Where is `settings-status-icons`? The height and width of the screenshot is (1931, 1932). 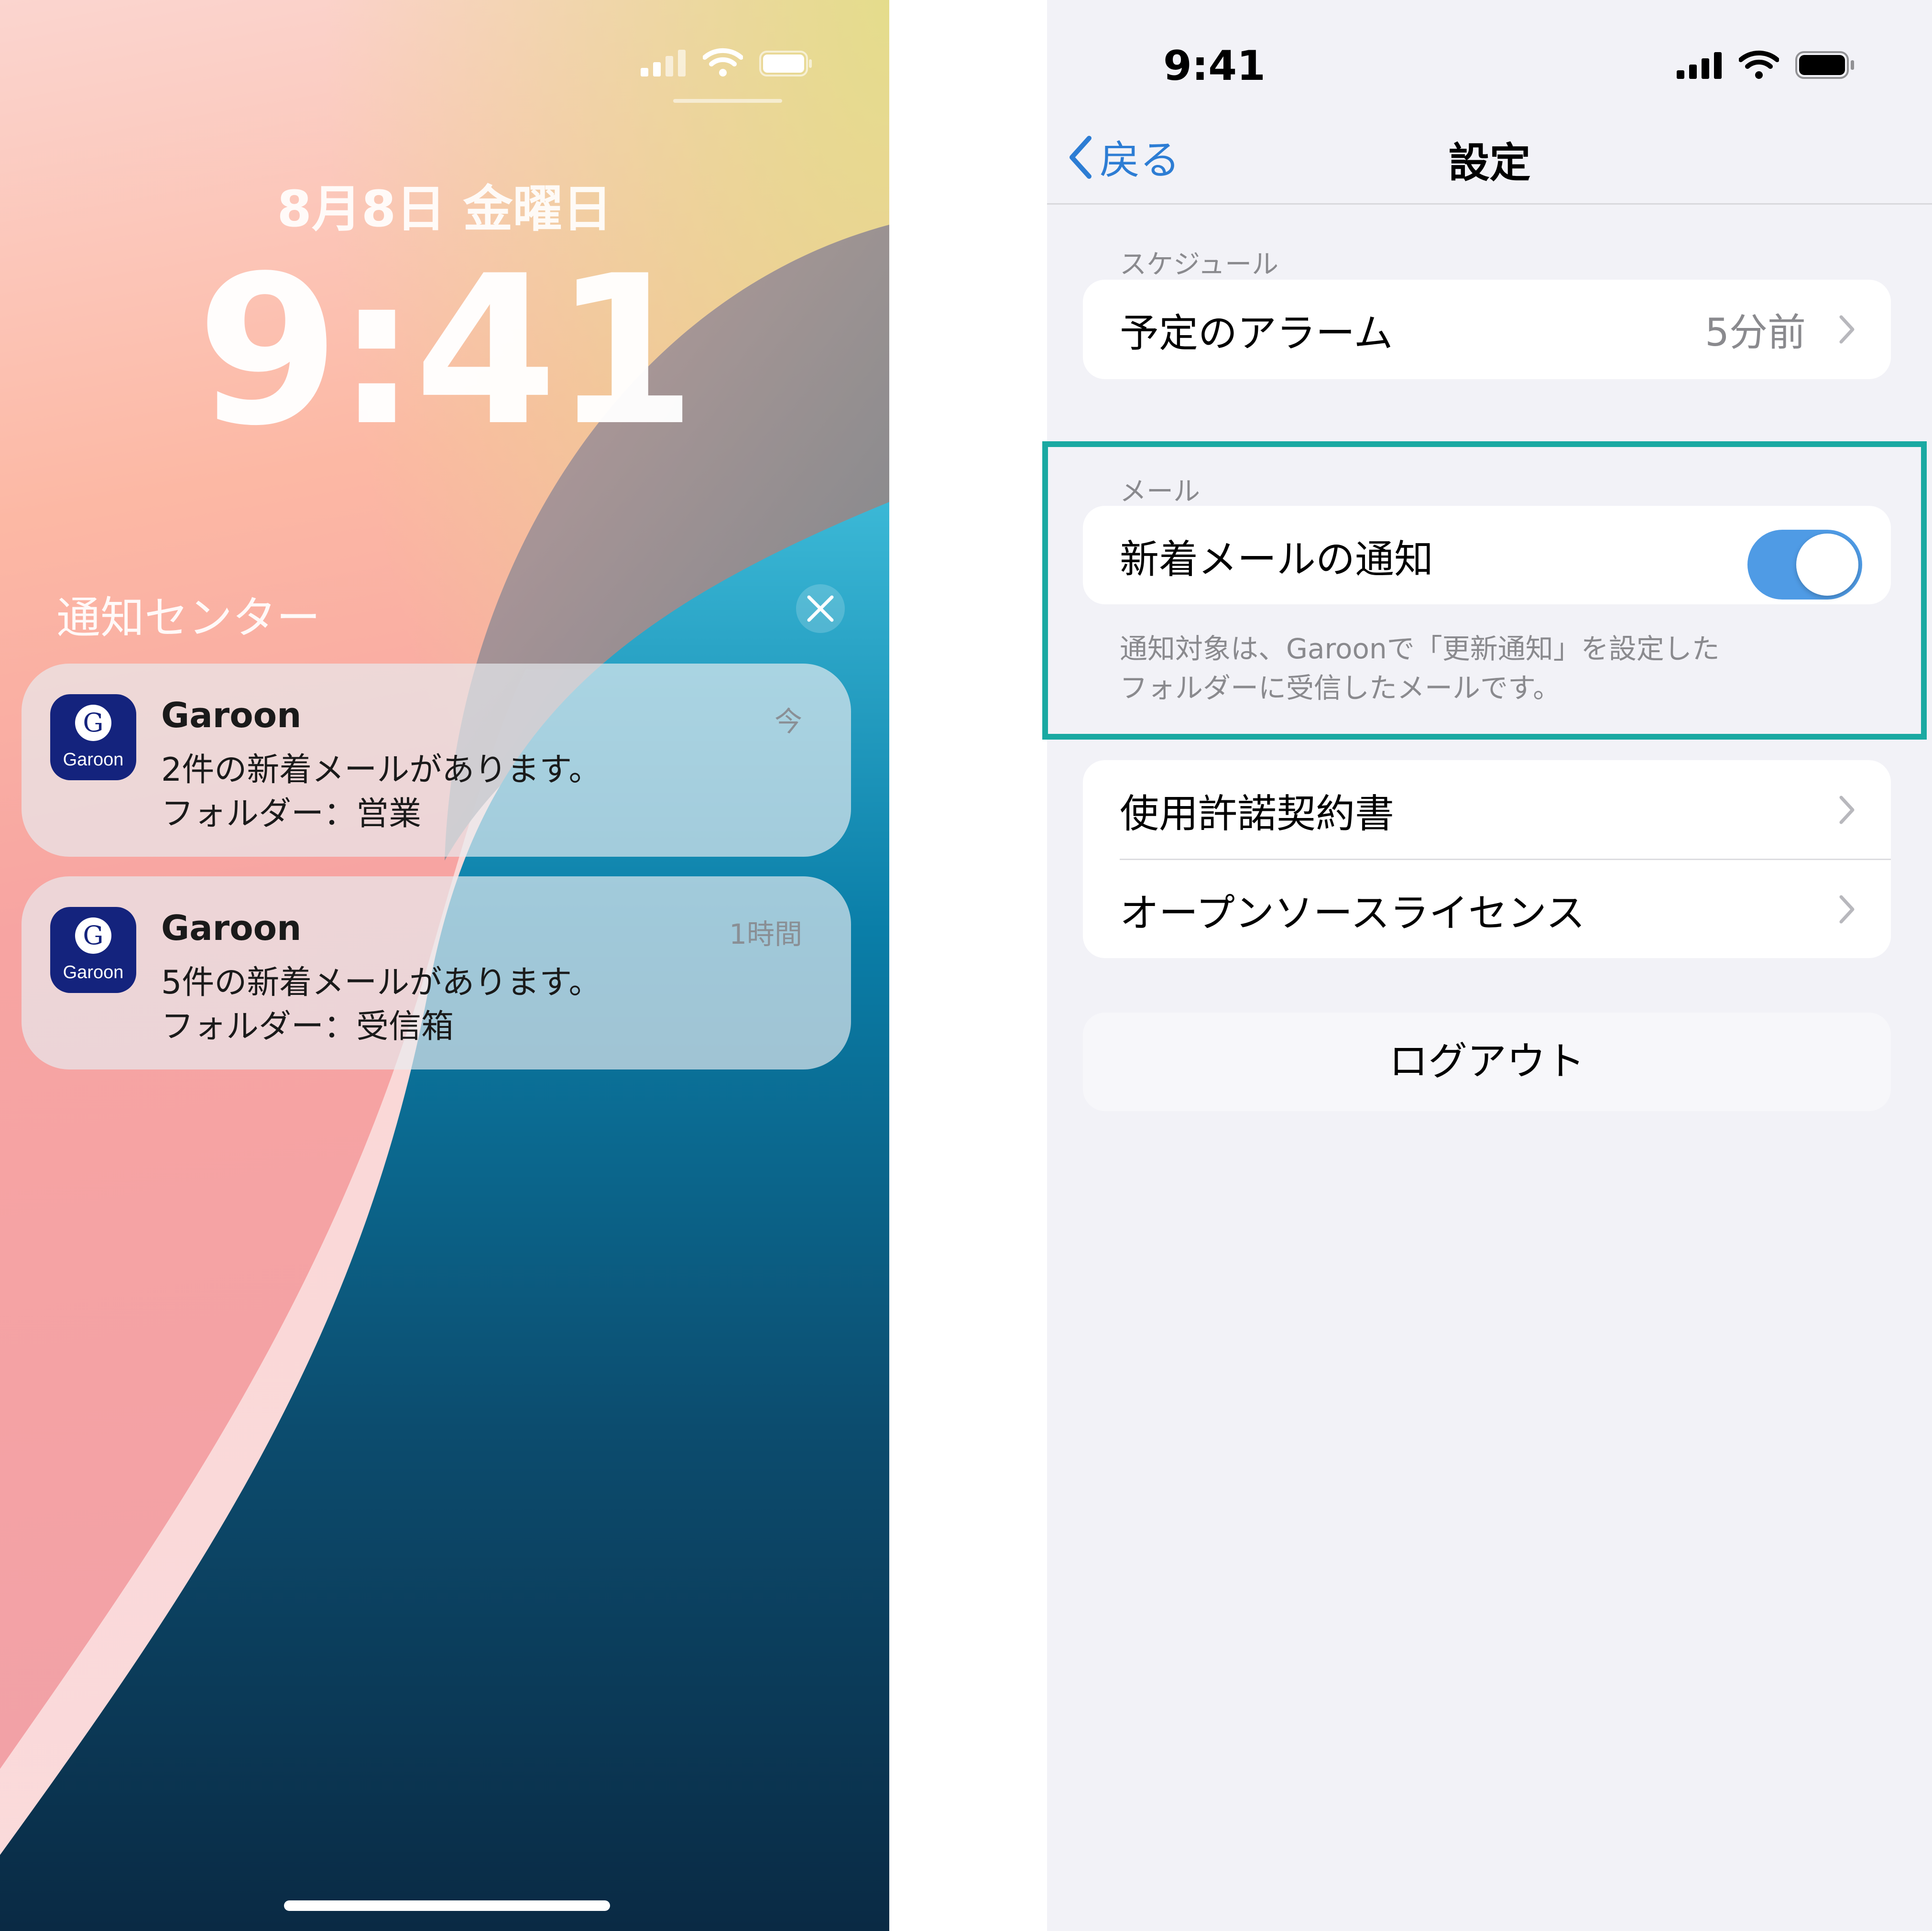
settings-status-icons is located at coordinates (1766, 65).